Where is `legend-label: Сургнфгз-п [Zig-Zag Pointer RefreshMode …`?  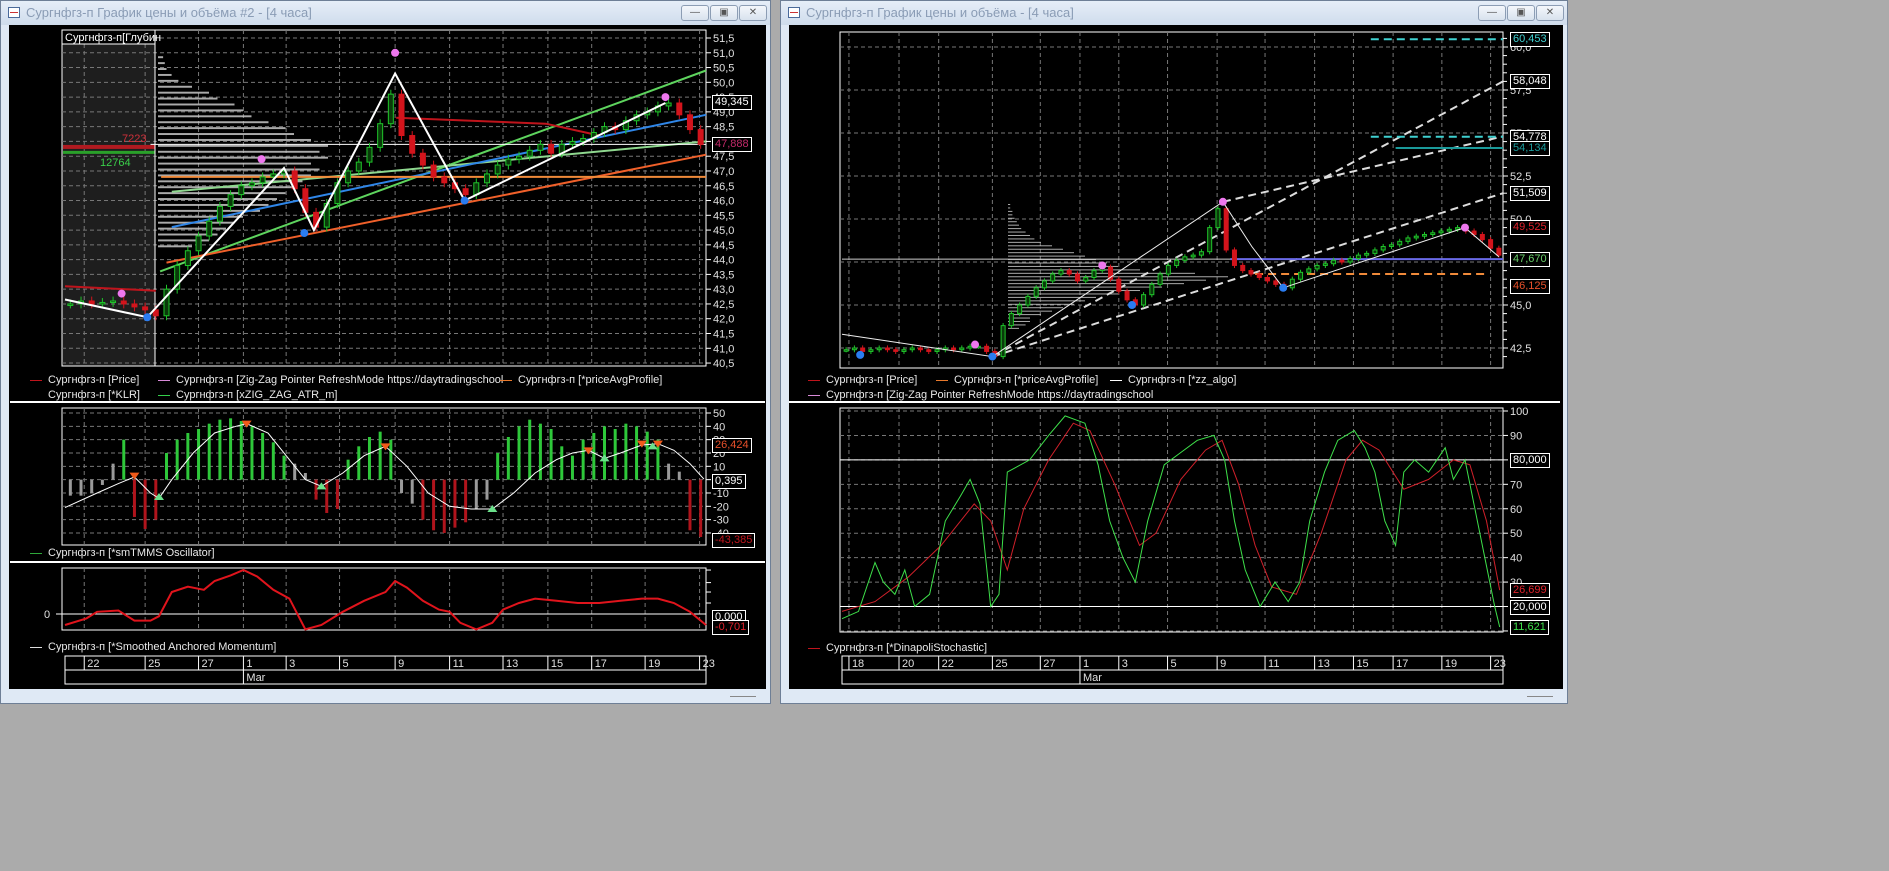 legend-label: Сургнфгз-п [Zig-Zag Pointer RefreshMode … is located at coordinates (340, 380).